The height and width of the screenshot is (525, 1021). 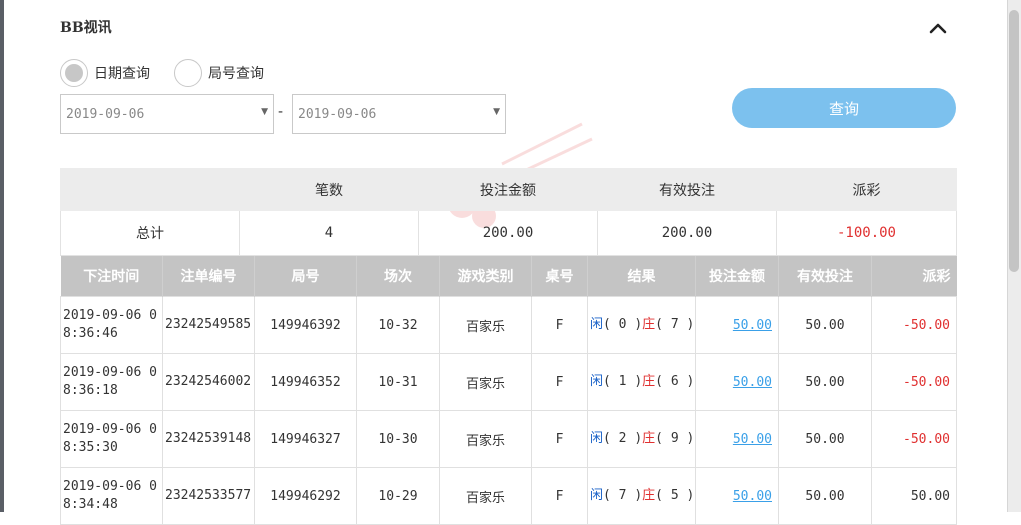 I want to click on result: 闲( 7 )庄( 5 ), so click(x=641, y=496).